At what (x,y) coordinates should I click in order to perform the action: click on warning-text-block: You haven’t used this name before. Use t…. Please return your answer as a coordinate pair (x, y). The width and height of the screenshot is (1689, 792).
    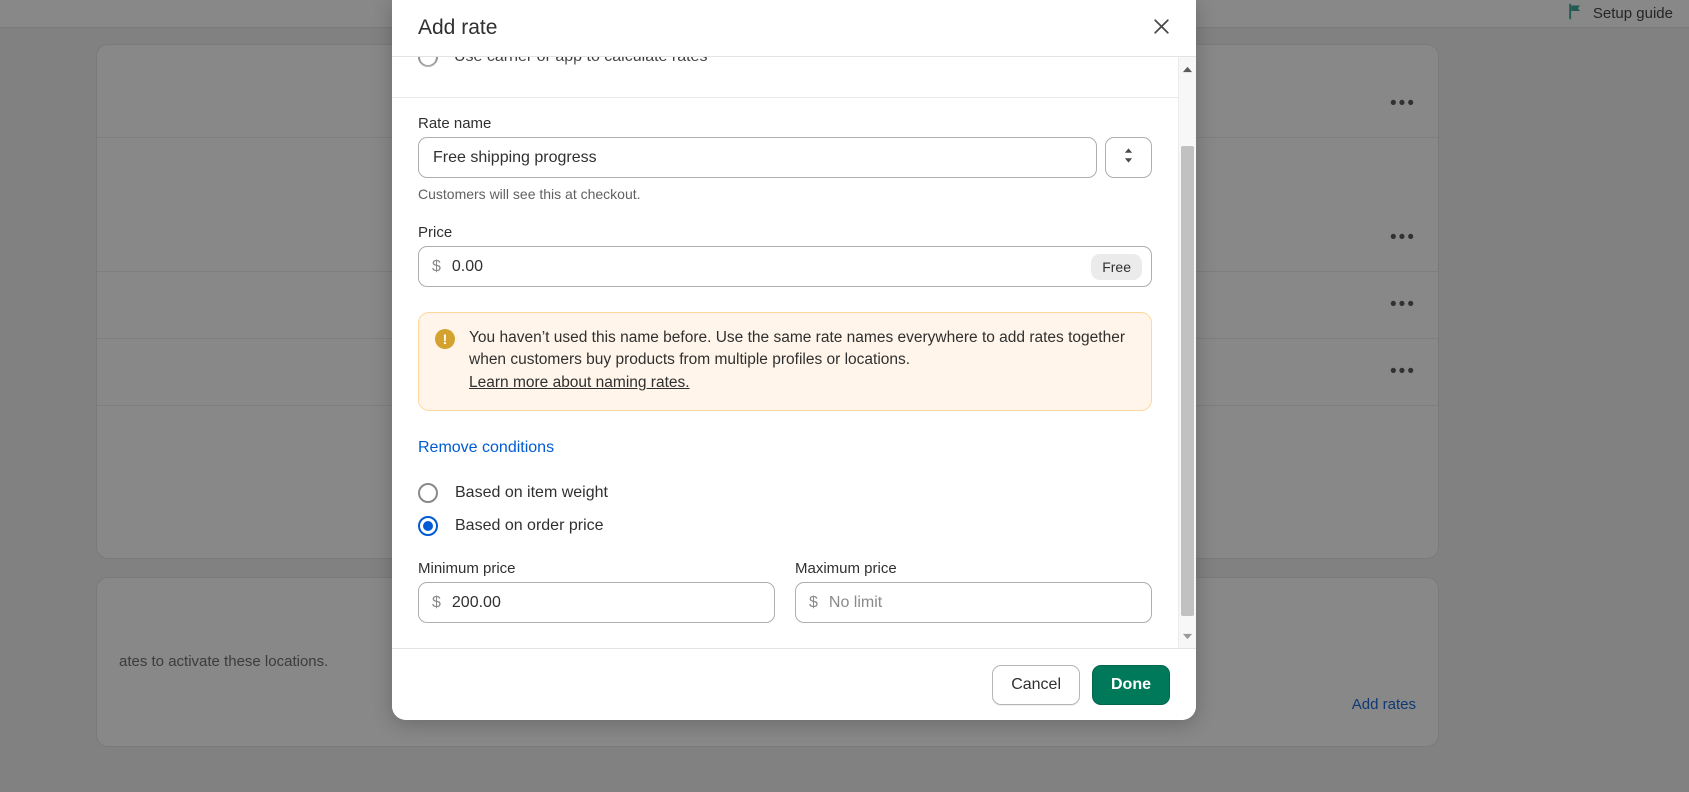
    Looking at the image, I should click on (802, 360).